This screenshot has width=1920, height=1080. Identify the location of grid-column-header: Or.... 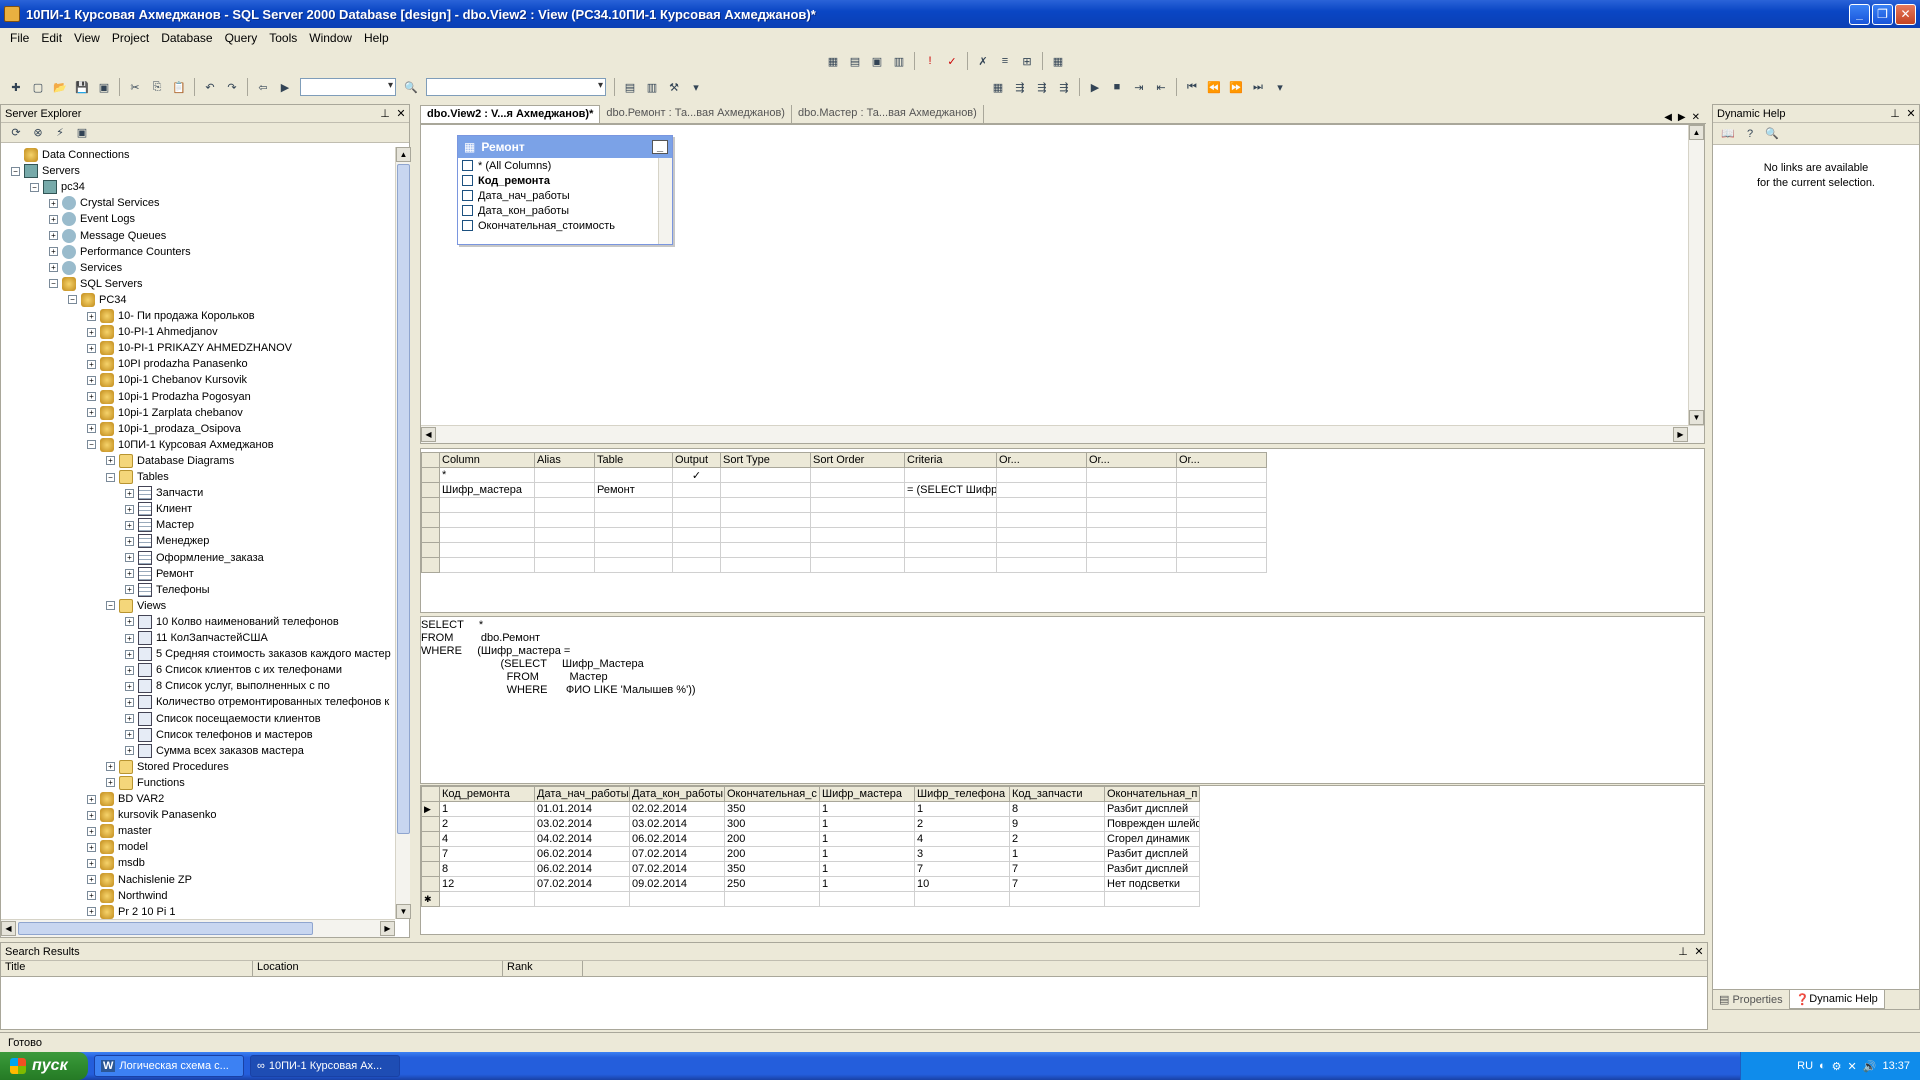
(1041, 460).